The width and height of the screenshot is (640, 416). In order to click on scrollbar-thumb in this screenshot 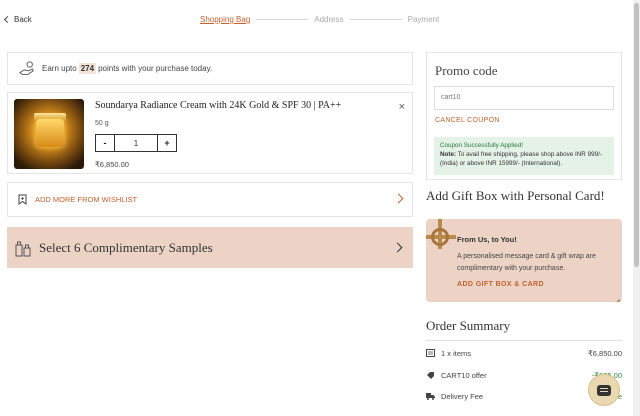, I will do `click(636, 135)`.